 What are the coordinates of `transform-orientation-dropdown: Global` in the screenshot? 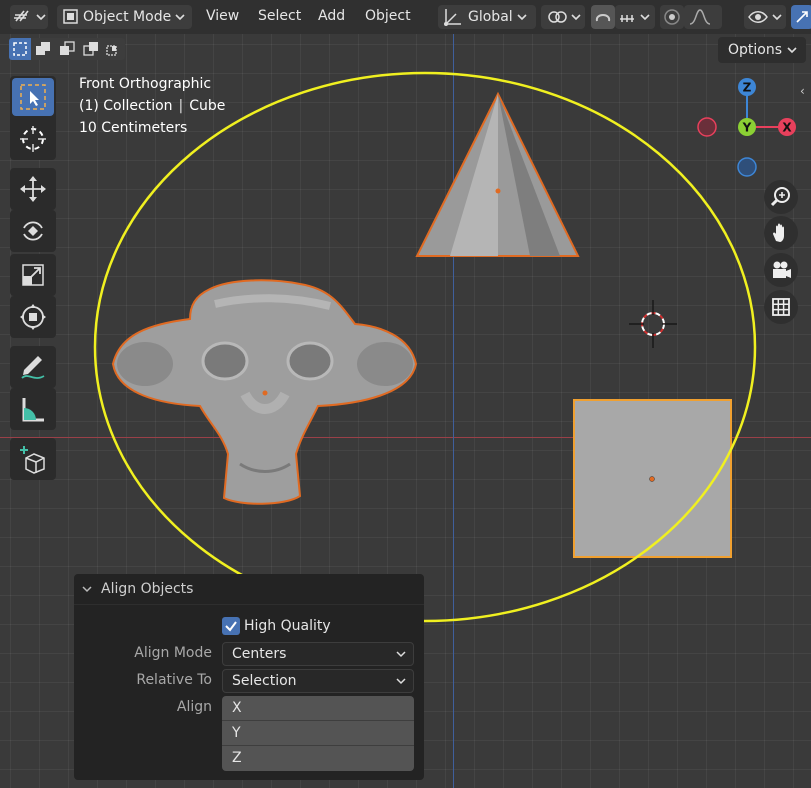 It's located at (487, 17).